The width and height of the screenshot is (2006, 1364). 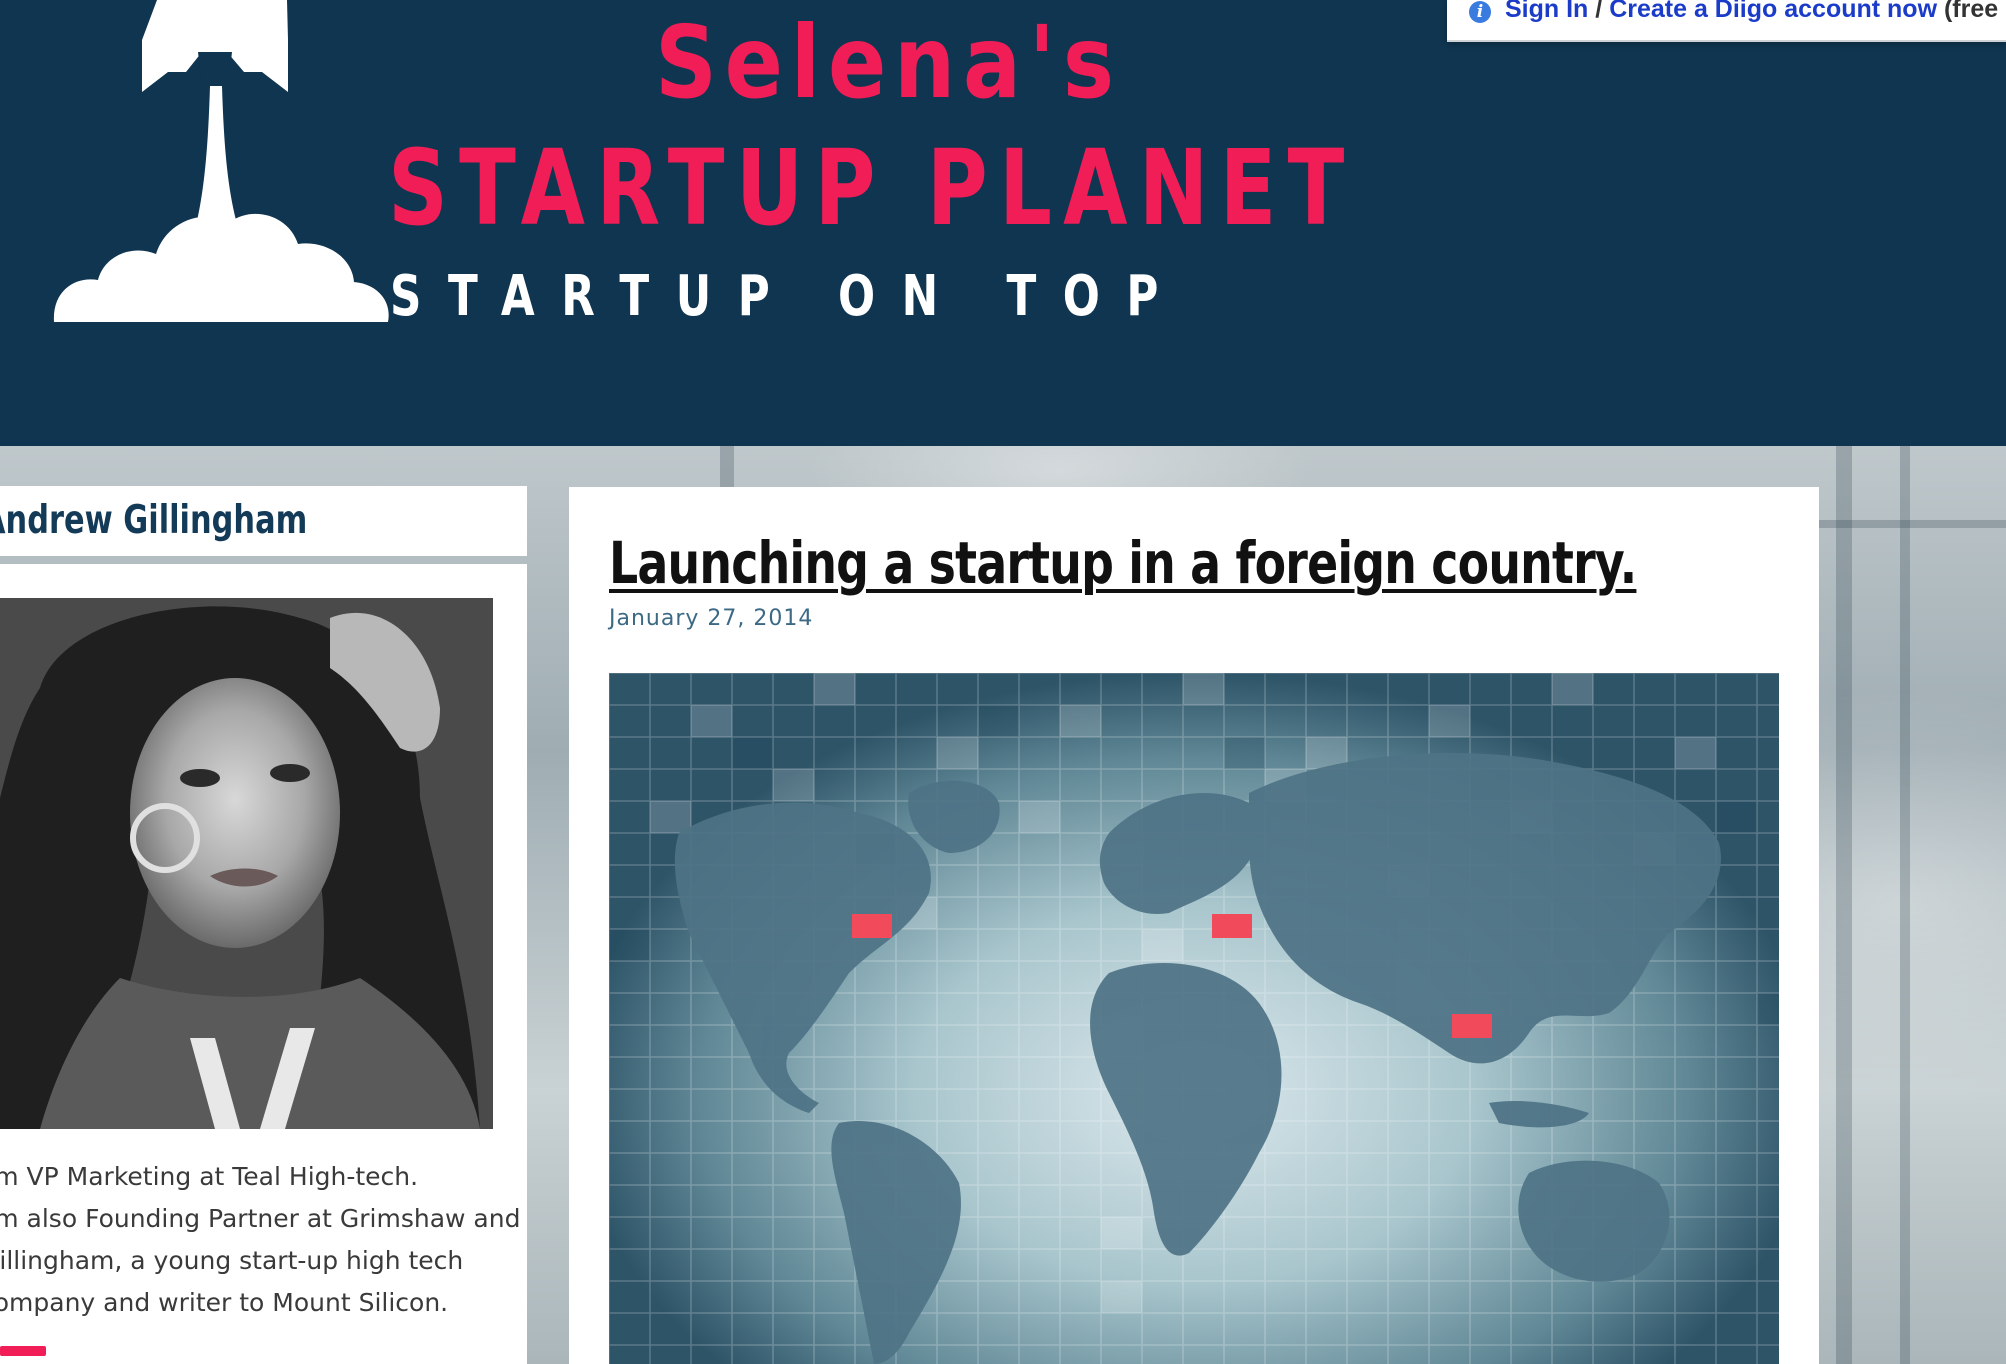 What do you see at coordinates (884, 63) in the screenshot?
I see `brand-title-line1: Selena's` at bounding box center [884, 63].